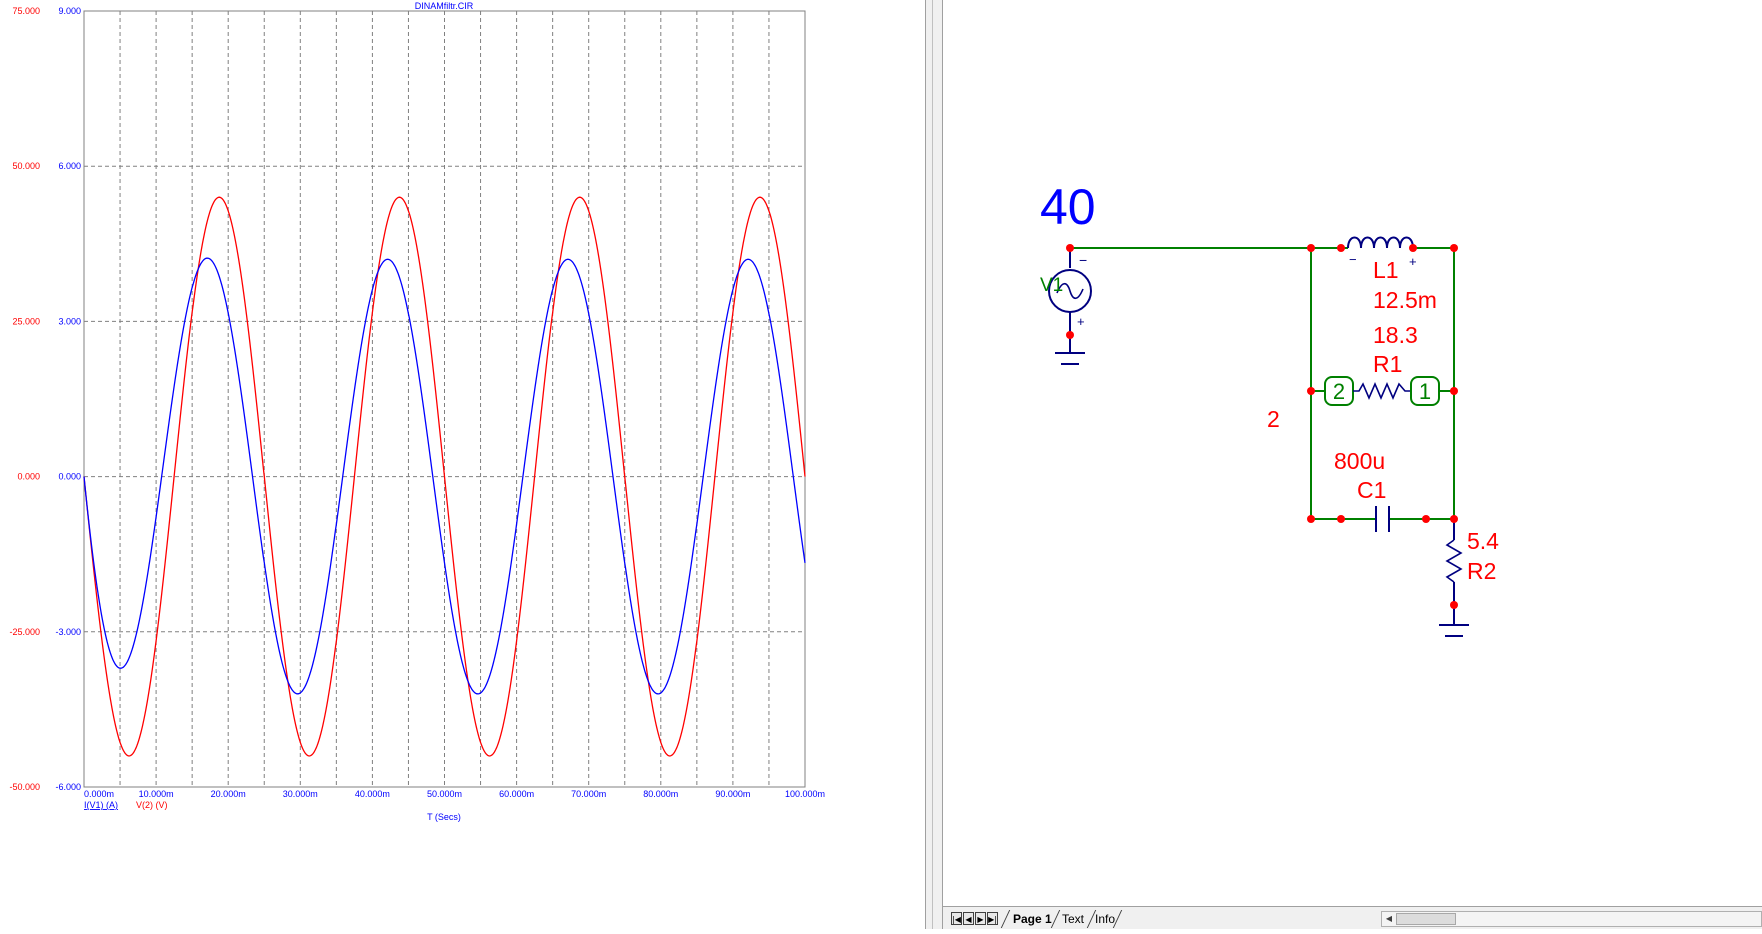  Describe the element at coordinates (1382, 519) in the screenshot. I see `capacitor-c1` at that location.